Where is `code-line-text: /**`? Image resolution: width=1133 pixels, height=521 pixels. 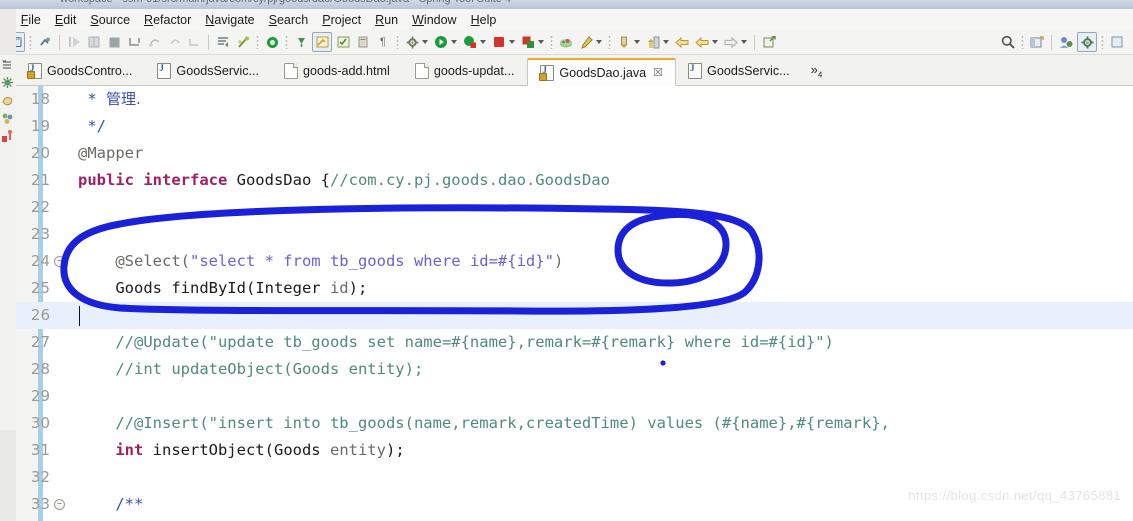 code-line-text: /** is located at coordinates (111, 504).